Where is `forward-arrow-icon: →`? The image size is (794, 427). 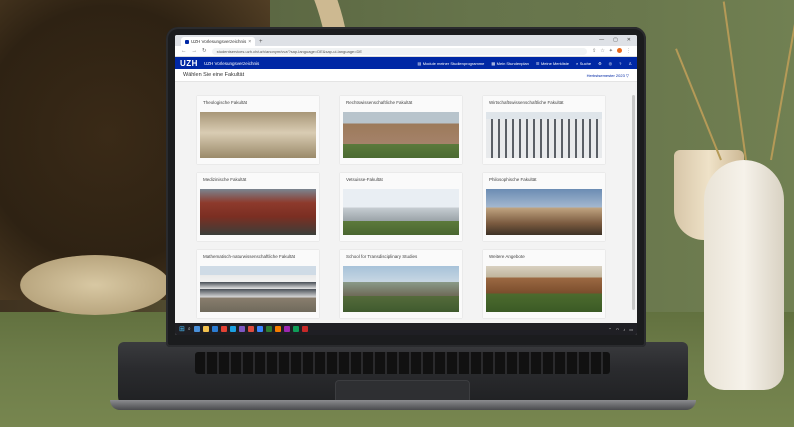 forward-arrow-icon: → is located at coordinates (195, 51).